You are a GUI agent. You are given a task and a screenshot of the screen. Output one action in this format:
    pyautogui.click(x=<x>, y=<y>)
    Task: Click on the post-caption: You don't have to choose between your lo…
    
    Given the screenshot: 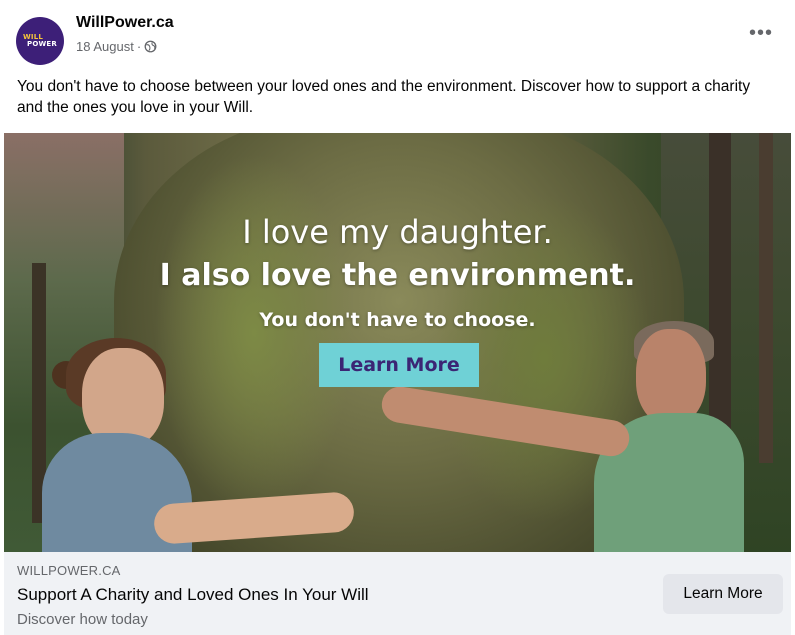 What is the action you would take?
    pyautogui.click(x=384, y=97)
    